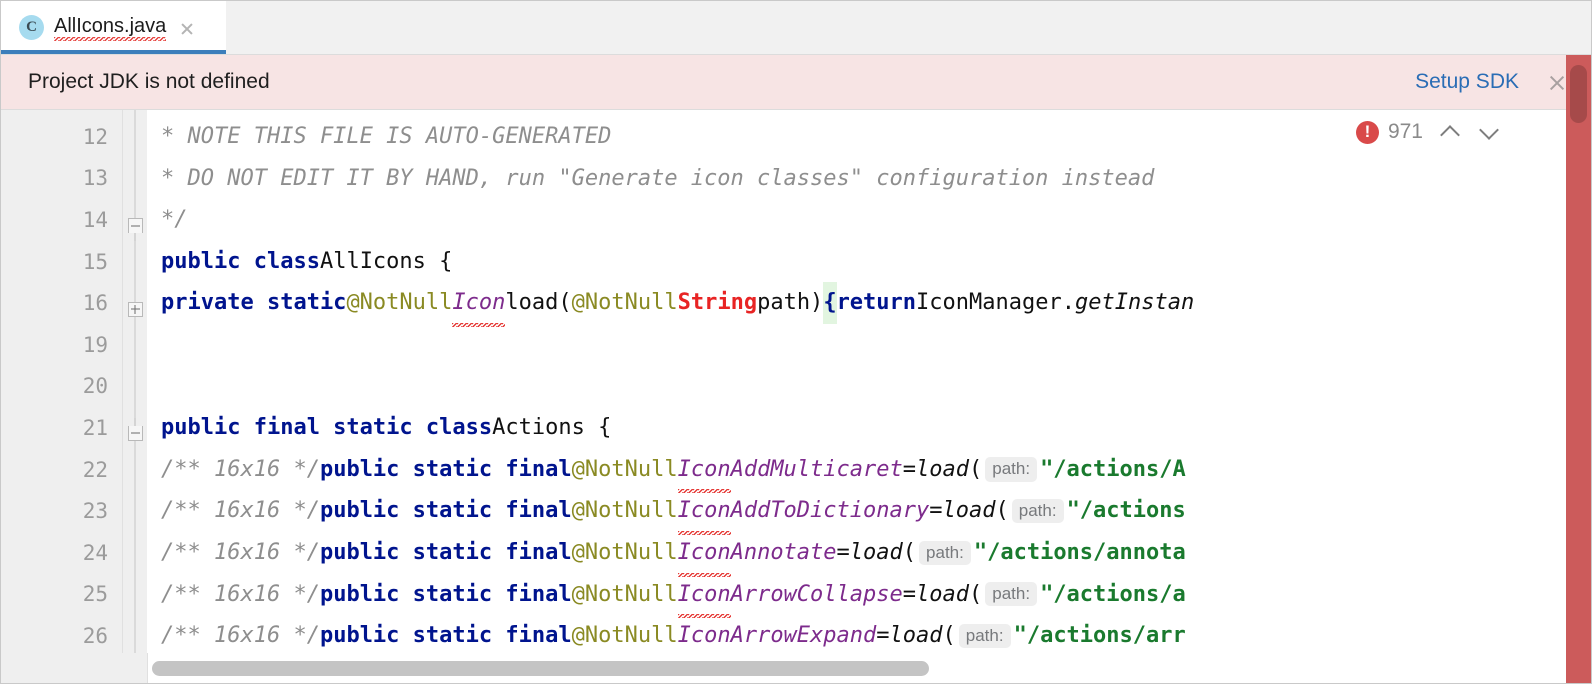 The width and height of the screenshot is (1592, 684). Describe the element at coordinates (135, 309) in the screenshot. I see `fold-expand-icon` at that location.